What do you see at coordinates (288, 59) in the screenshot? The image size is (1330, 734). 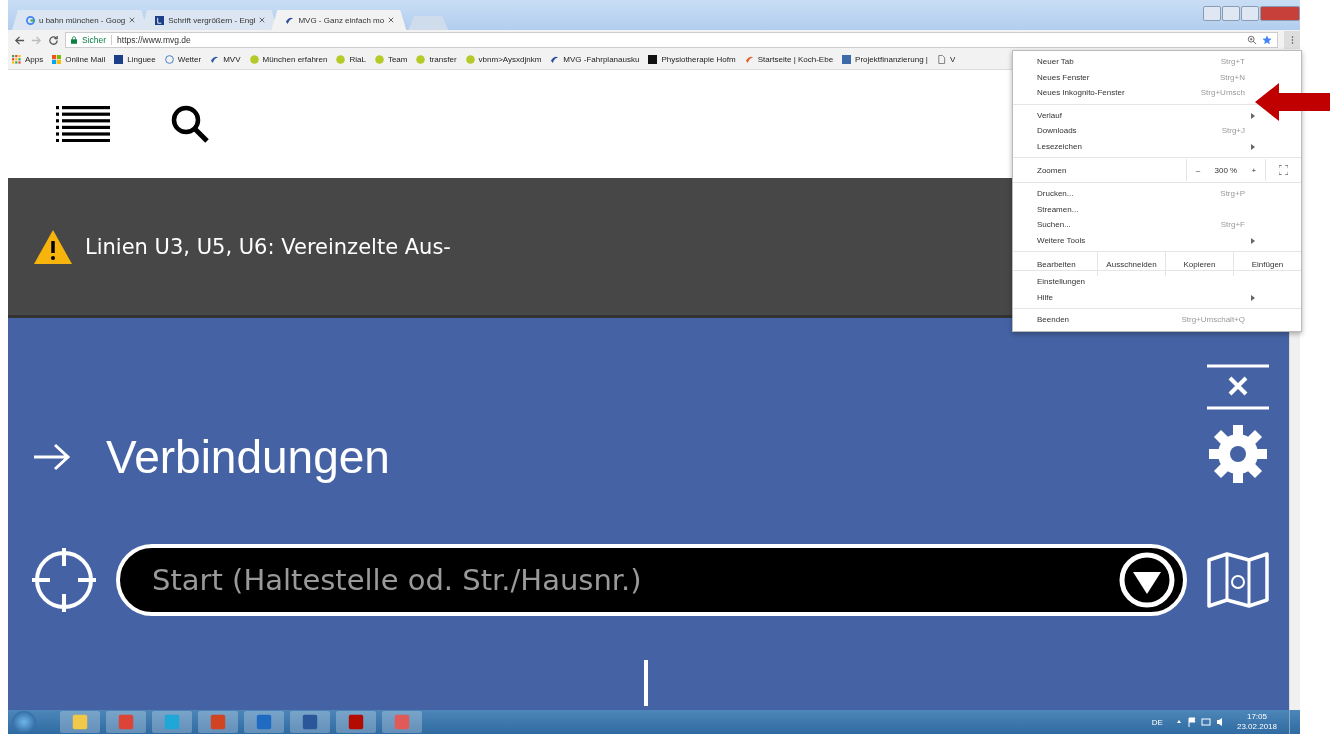 I see `bookmark-item: München erfahren` at bounding box center [288, 59].